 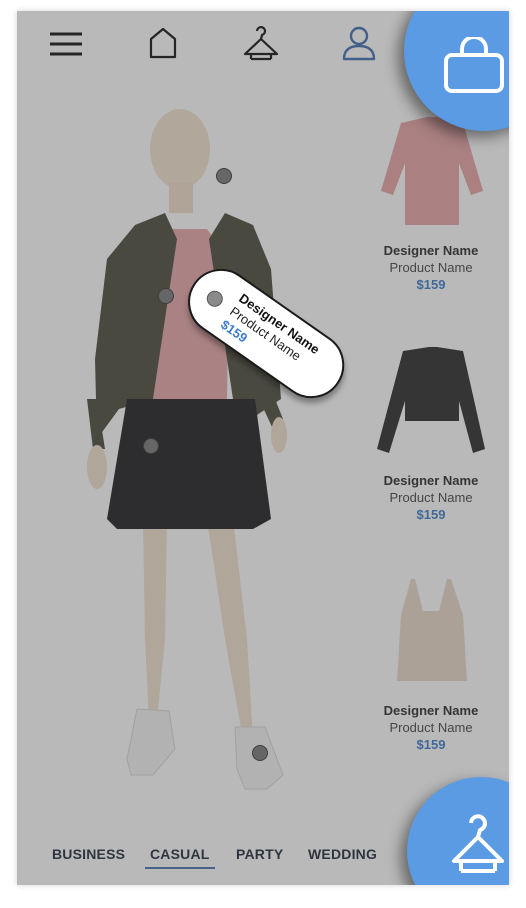 I want to click on tab-wedding: WEDDING, so click(x=342, y=854).